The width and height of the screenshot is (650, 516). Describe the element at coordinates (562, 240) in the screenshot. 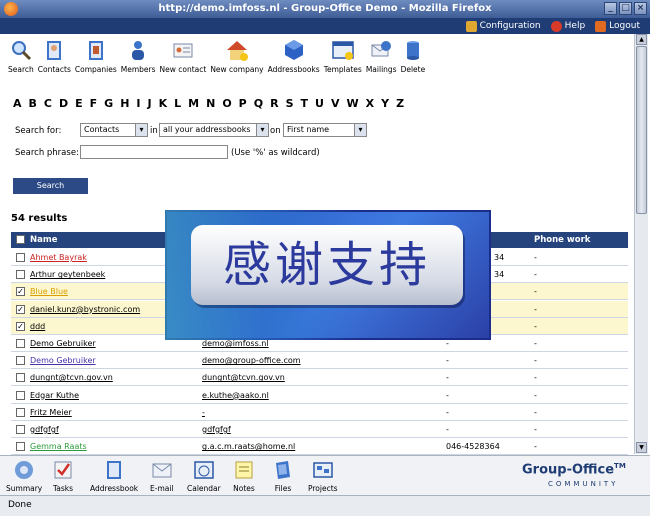

I see `column-phone-work: Phone work` at that location.